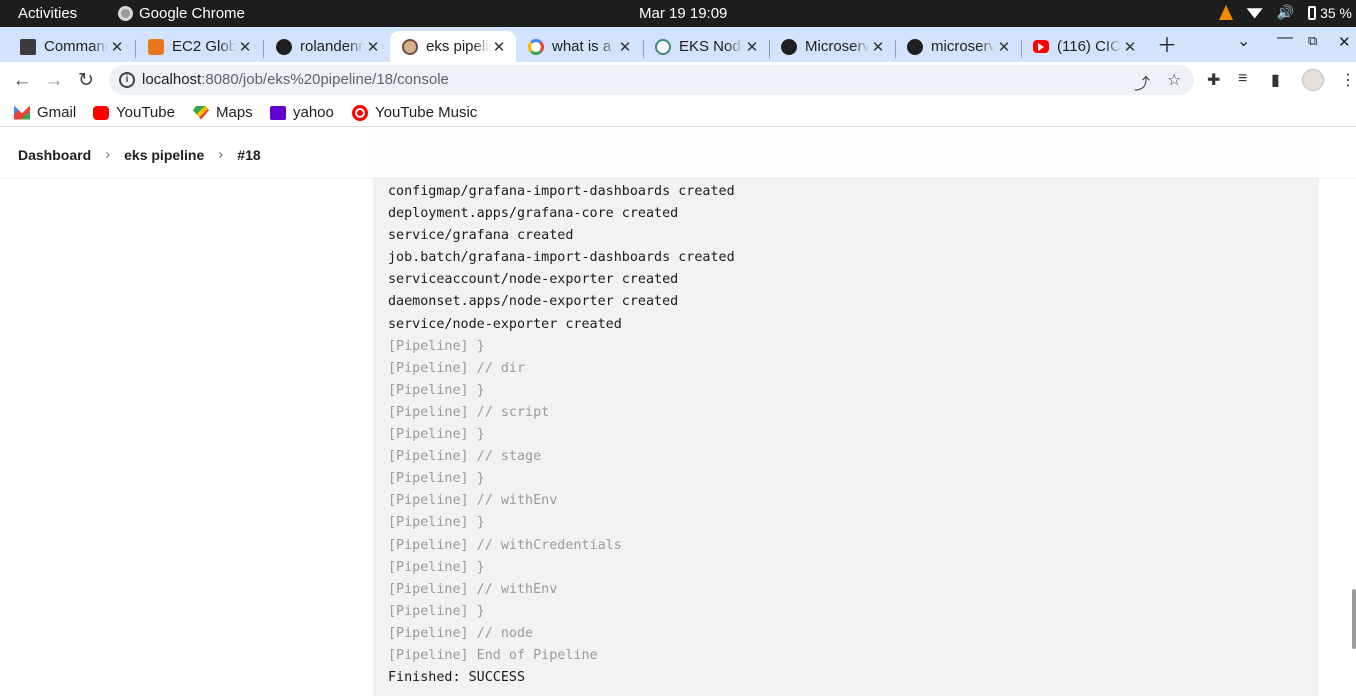 Image resolution: width=1356 pixels, height=696 pixels. Describe the element at coordinates (1312, 41) in the screenshot. I see `restore-button: ⧉` at that location.